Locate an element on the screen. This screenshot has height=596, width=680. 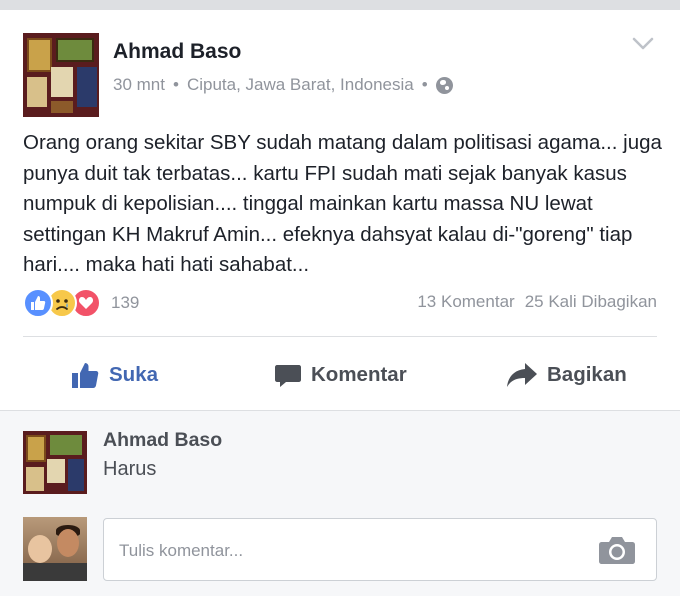
post-time: 30 mnt is located at coordinates (139, 85).